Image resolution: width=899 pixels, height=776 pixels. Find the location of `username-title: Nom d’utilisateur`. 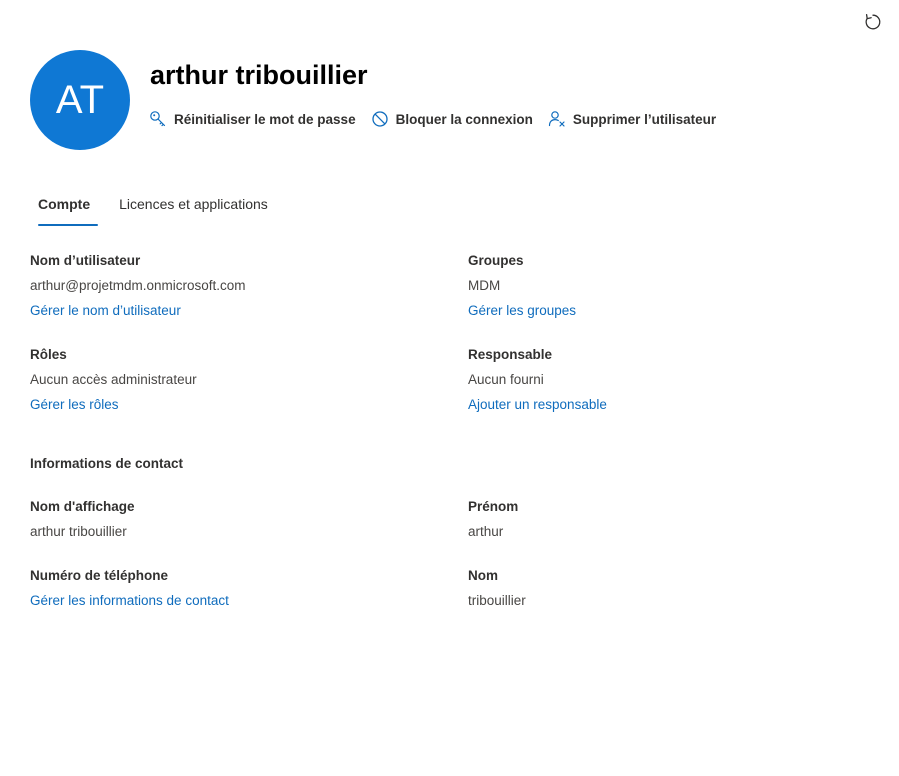

username-title: Nom d’utilisateur is located at coordinates (85, 260).